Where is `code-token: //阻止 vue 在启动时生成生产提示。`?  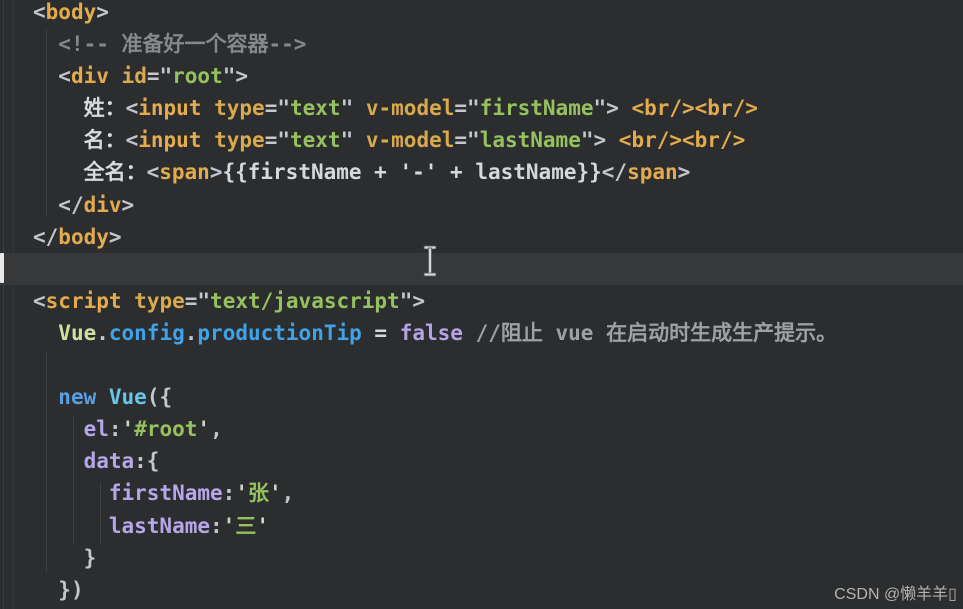
code-token: //阻止 vue 在启动时生成生产提示。 is located at coordinates (656, 332).